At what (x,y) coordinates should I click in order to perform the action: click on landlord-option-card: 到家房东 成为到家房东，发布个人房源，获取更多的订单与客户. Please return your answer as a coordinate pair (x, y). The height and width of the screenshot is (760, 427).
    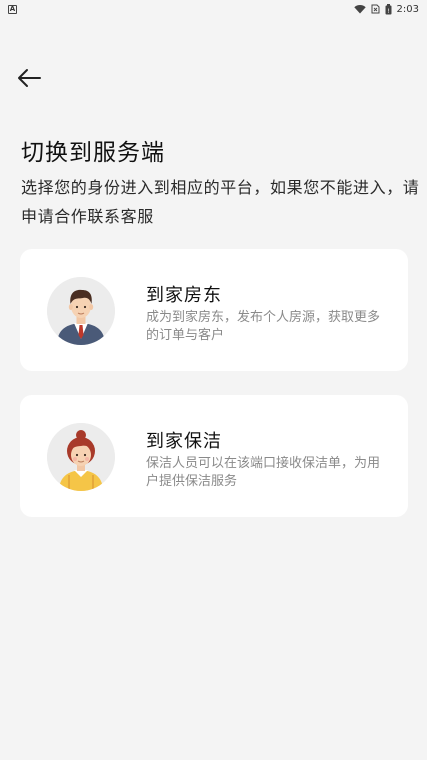
    Looking at the image, I should click on (214, 310).